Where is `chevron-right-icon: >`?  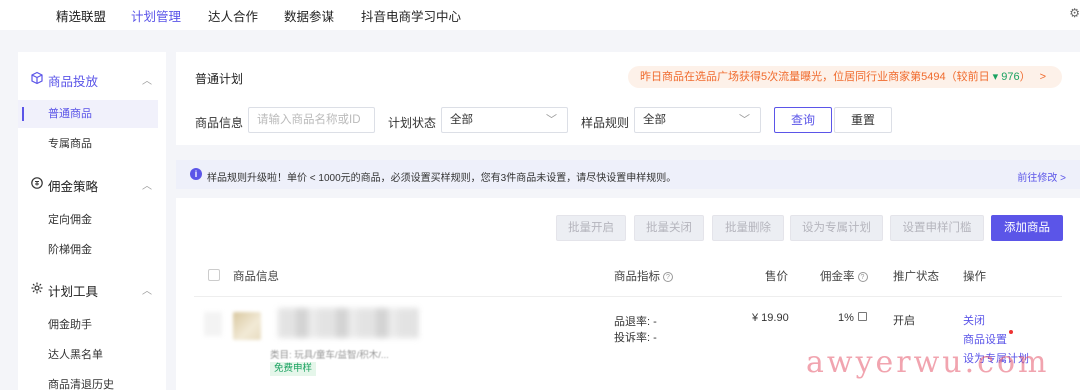
chevron-right-icon: > is located at coordinates (1043, 77).